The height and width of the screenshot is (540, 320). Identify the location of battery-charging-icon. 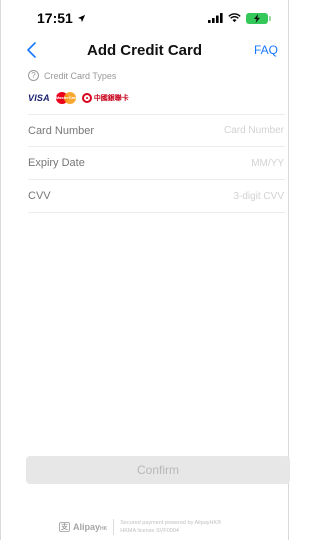
(258, 18).